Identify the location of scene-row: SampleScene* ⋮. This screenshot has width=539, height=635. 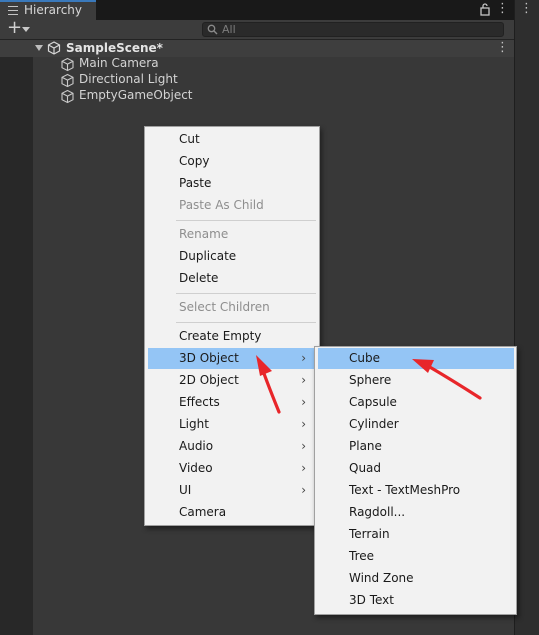
(257, 48).